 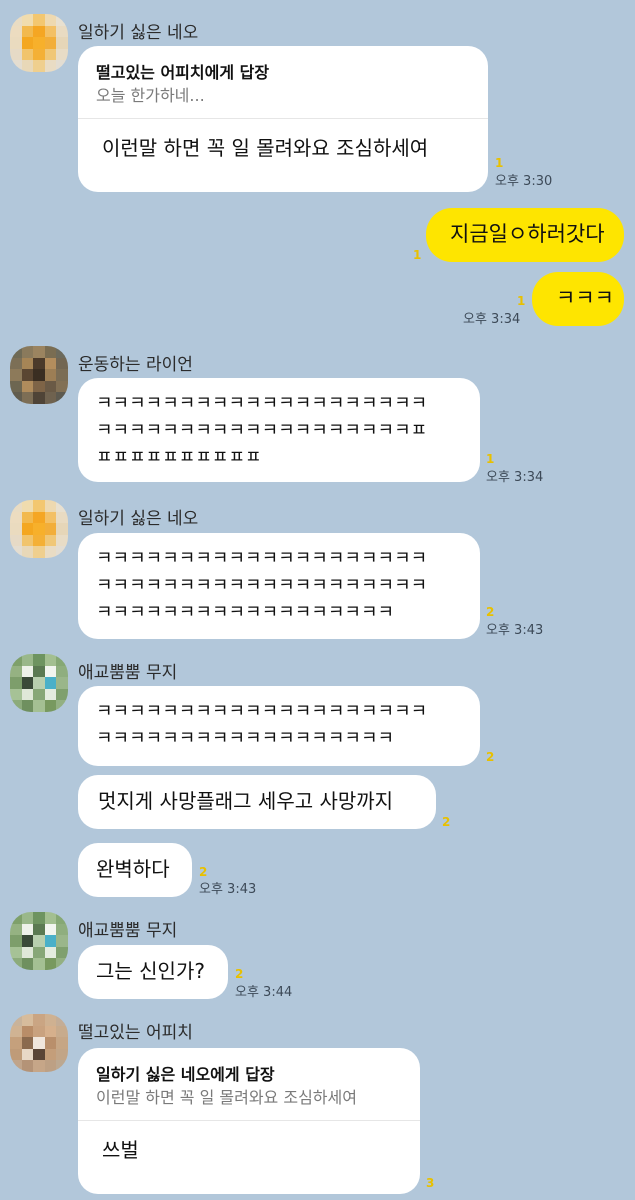 I want to click on message-text: ㅋㅋㅋㅋㅋㅋㅋㅋㅋㅋㅋㅋㅋㅋㅋㅋㅋㅋㅋㅋ ㅋㅋㅋㅋㅋㅋㅋㅋㅋㅋㅋㅋㅋㅋㅋㅋㅋㅋ, so click(x=279, y=724).